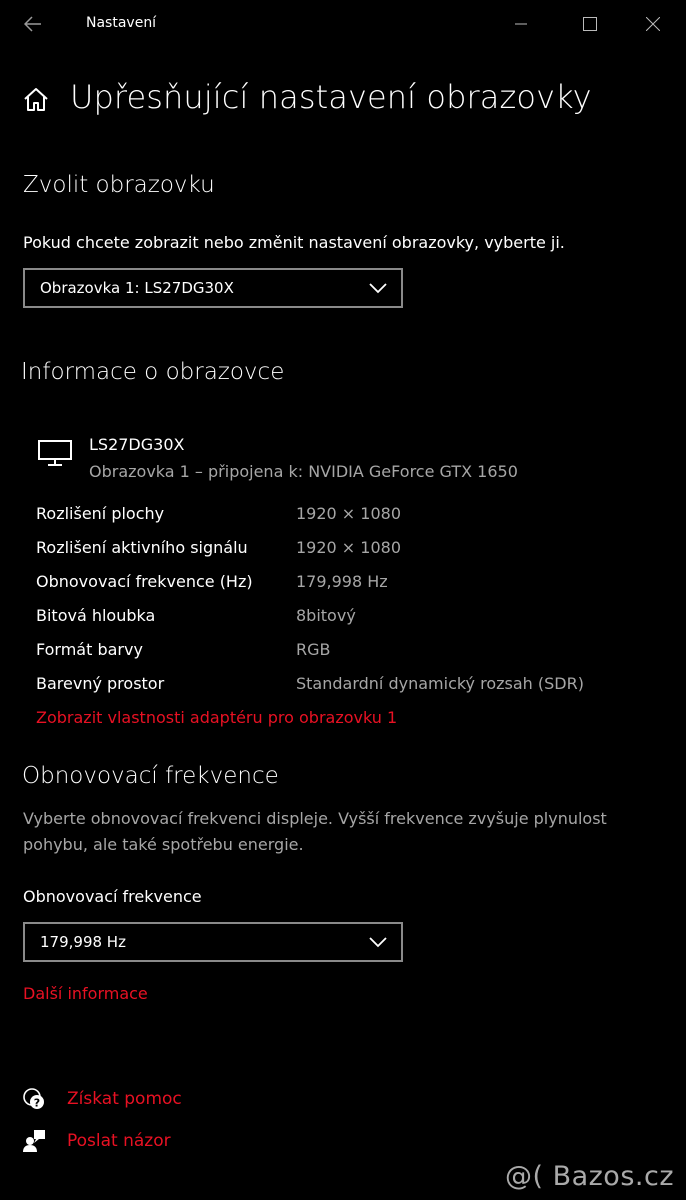 The image size is (686, 1200). Describe the element at coordinates (142, 547) in the screenshot. I see `info-label: Rozlišení aktivního signálu` at that location.